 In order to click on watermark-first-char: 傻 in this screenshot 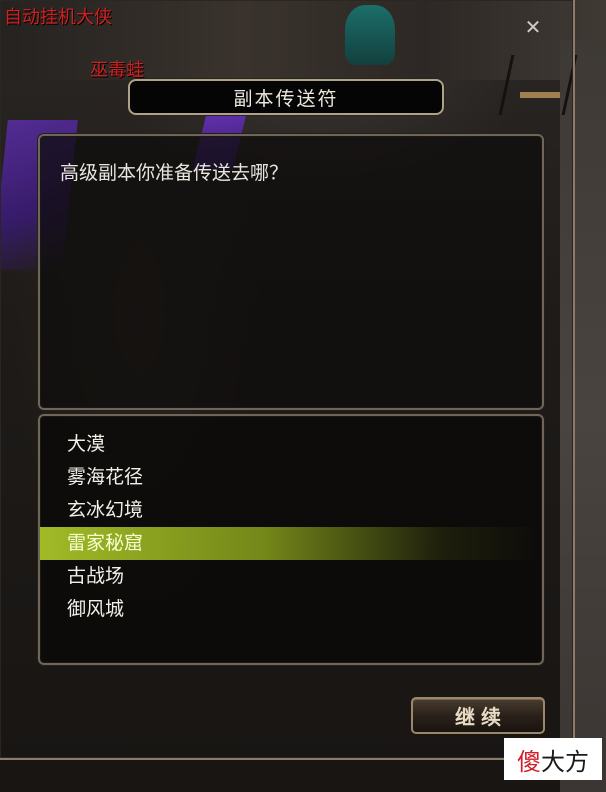, I will do `click(529, 761)`.